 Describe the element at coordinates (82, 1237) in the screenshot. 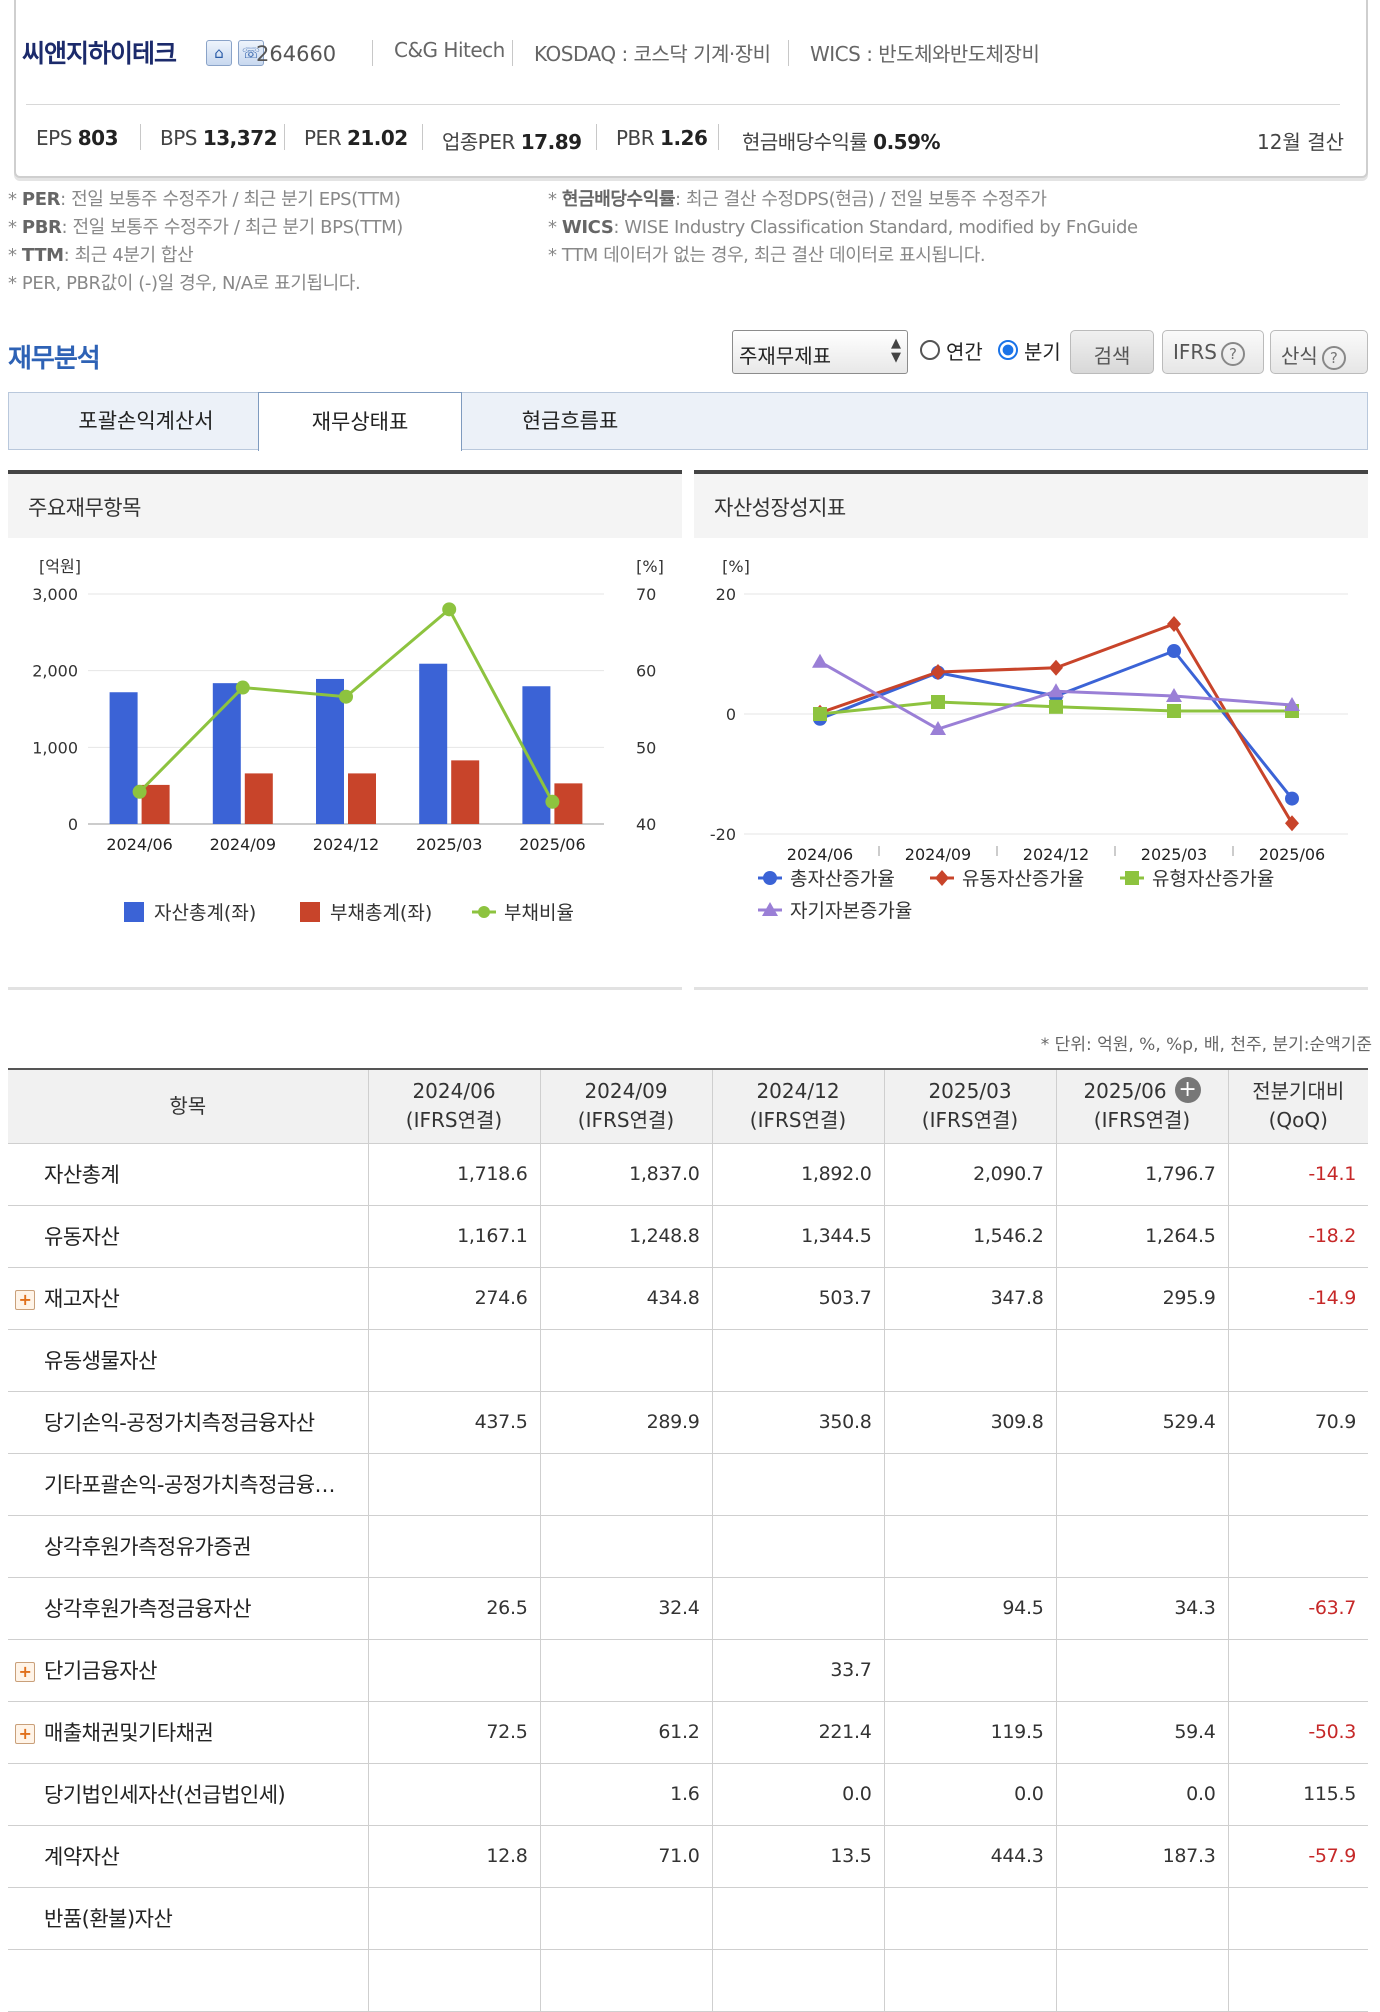

I see `row-label-text: 유동자산` at that location.